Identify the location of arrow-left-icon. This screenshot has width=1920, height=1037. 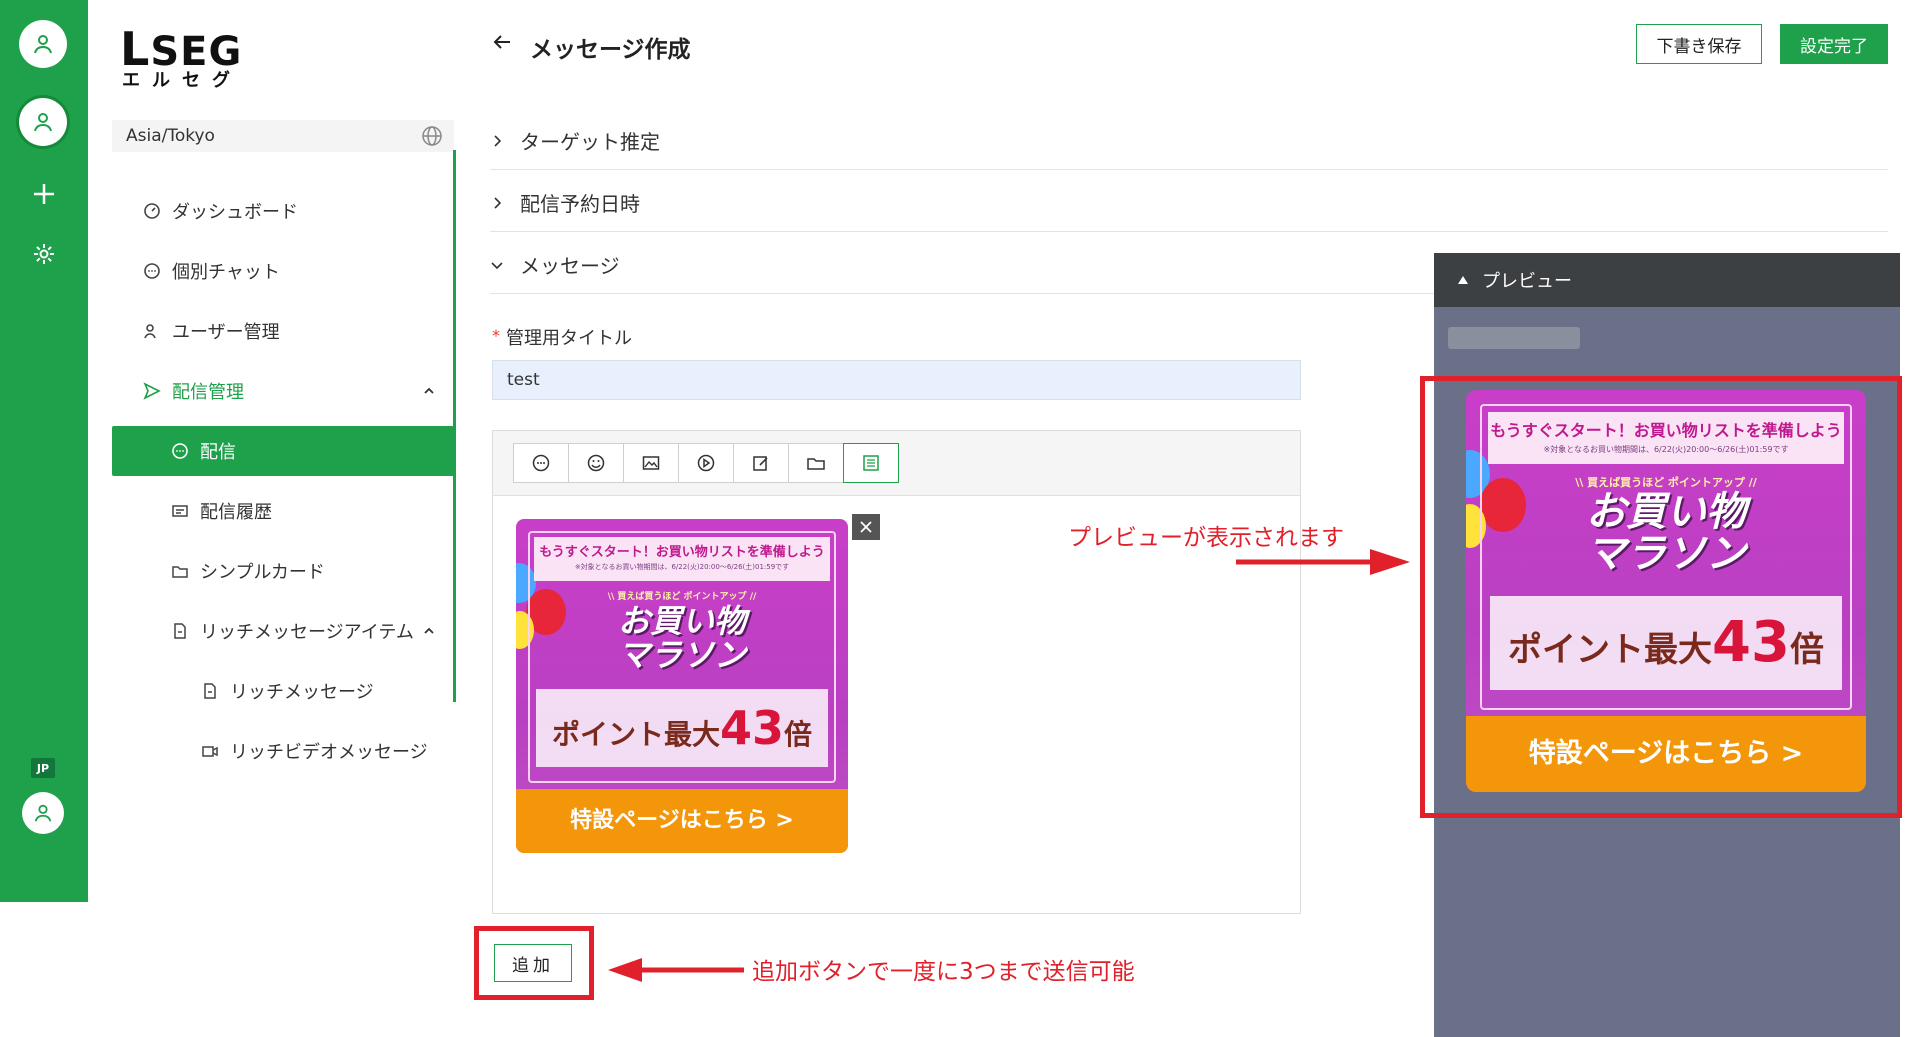
(676, 970).